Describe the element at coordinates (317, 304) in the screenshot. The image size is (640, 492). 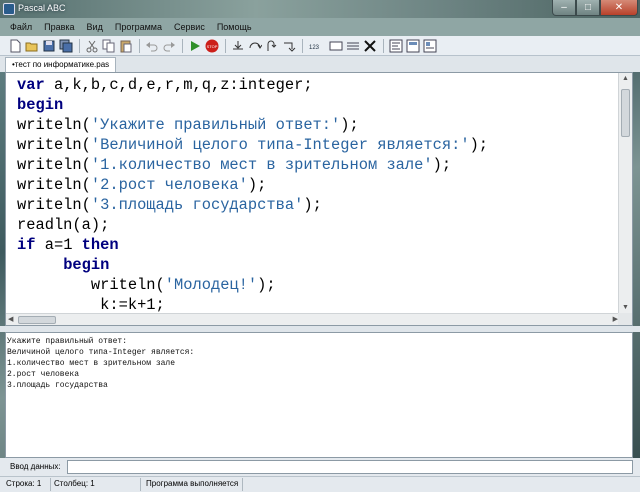
I see `code-line: k:=k+1;` at that location.